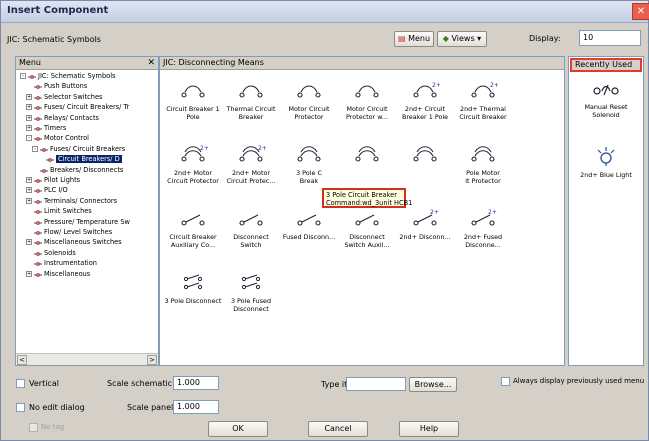 The image size is (649, 441). Describe the element at coordinates (56, 86) in the screenshot. I see `tree-item: Push Buttons` at that location.